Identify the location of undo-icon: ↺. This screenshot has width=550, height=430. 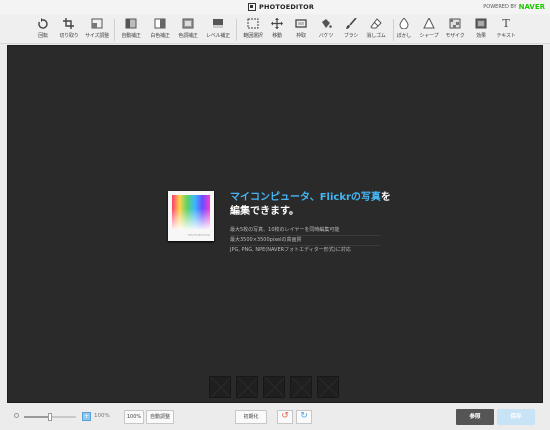
(285, 416).